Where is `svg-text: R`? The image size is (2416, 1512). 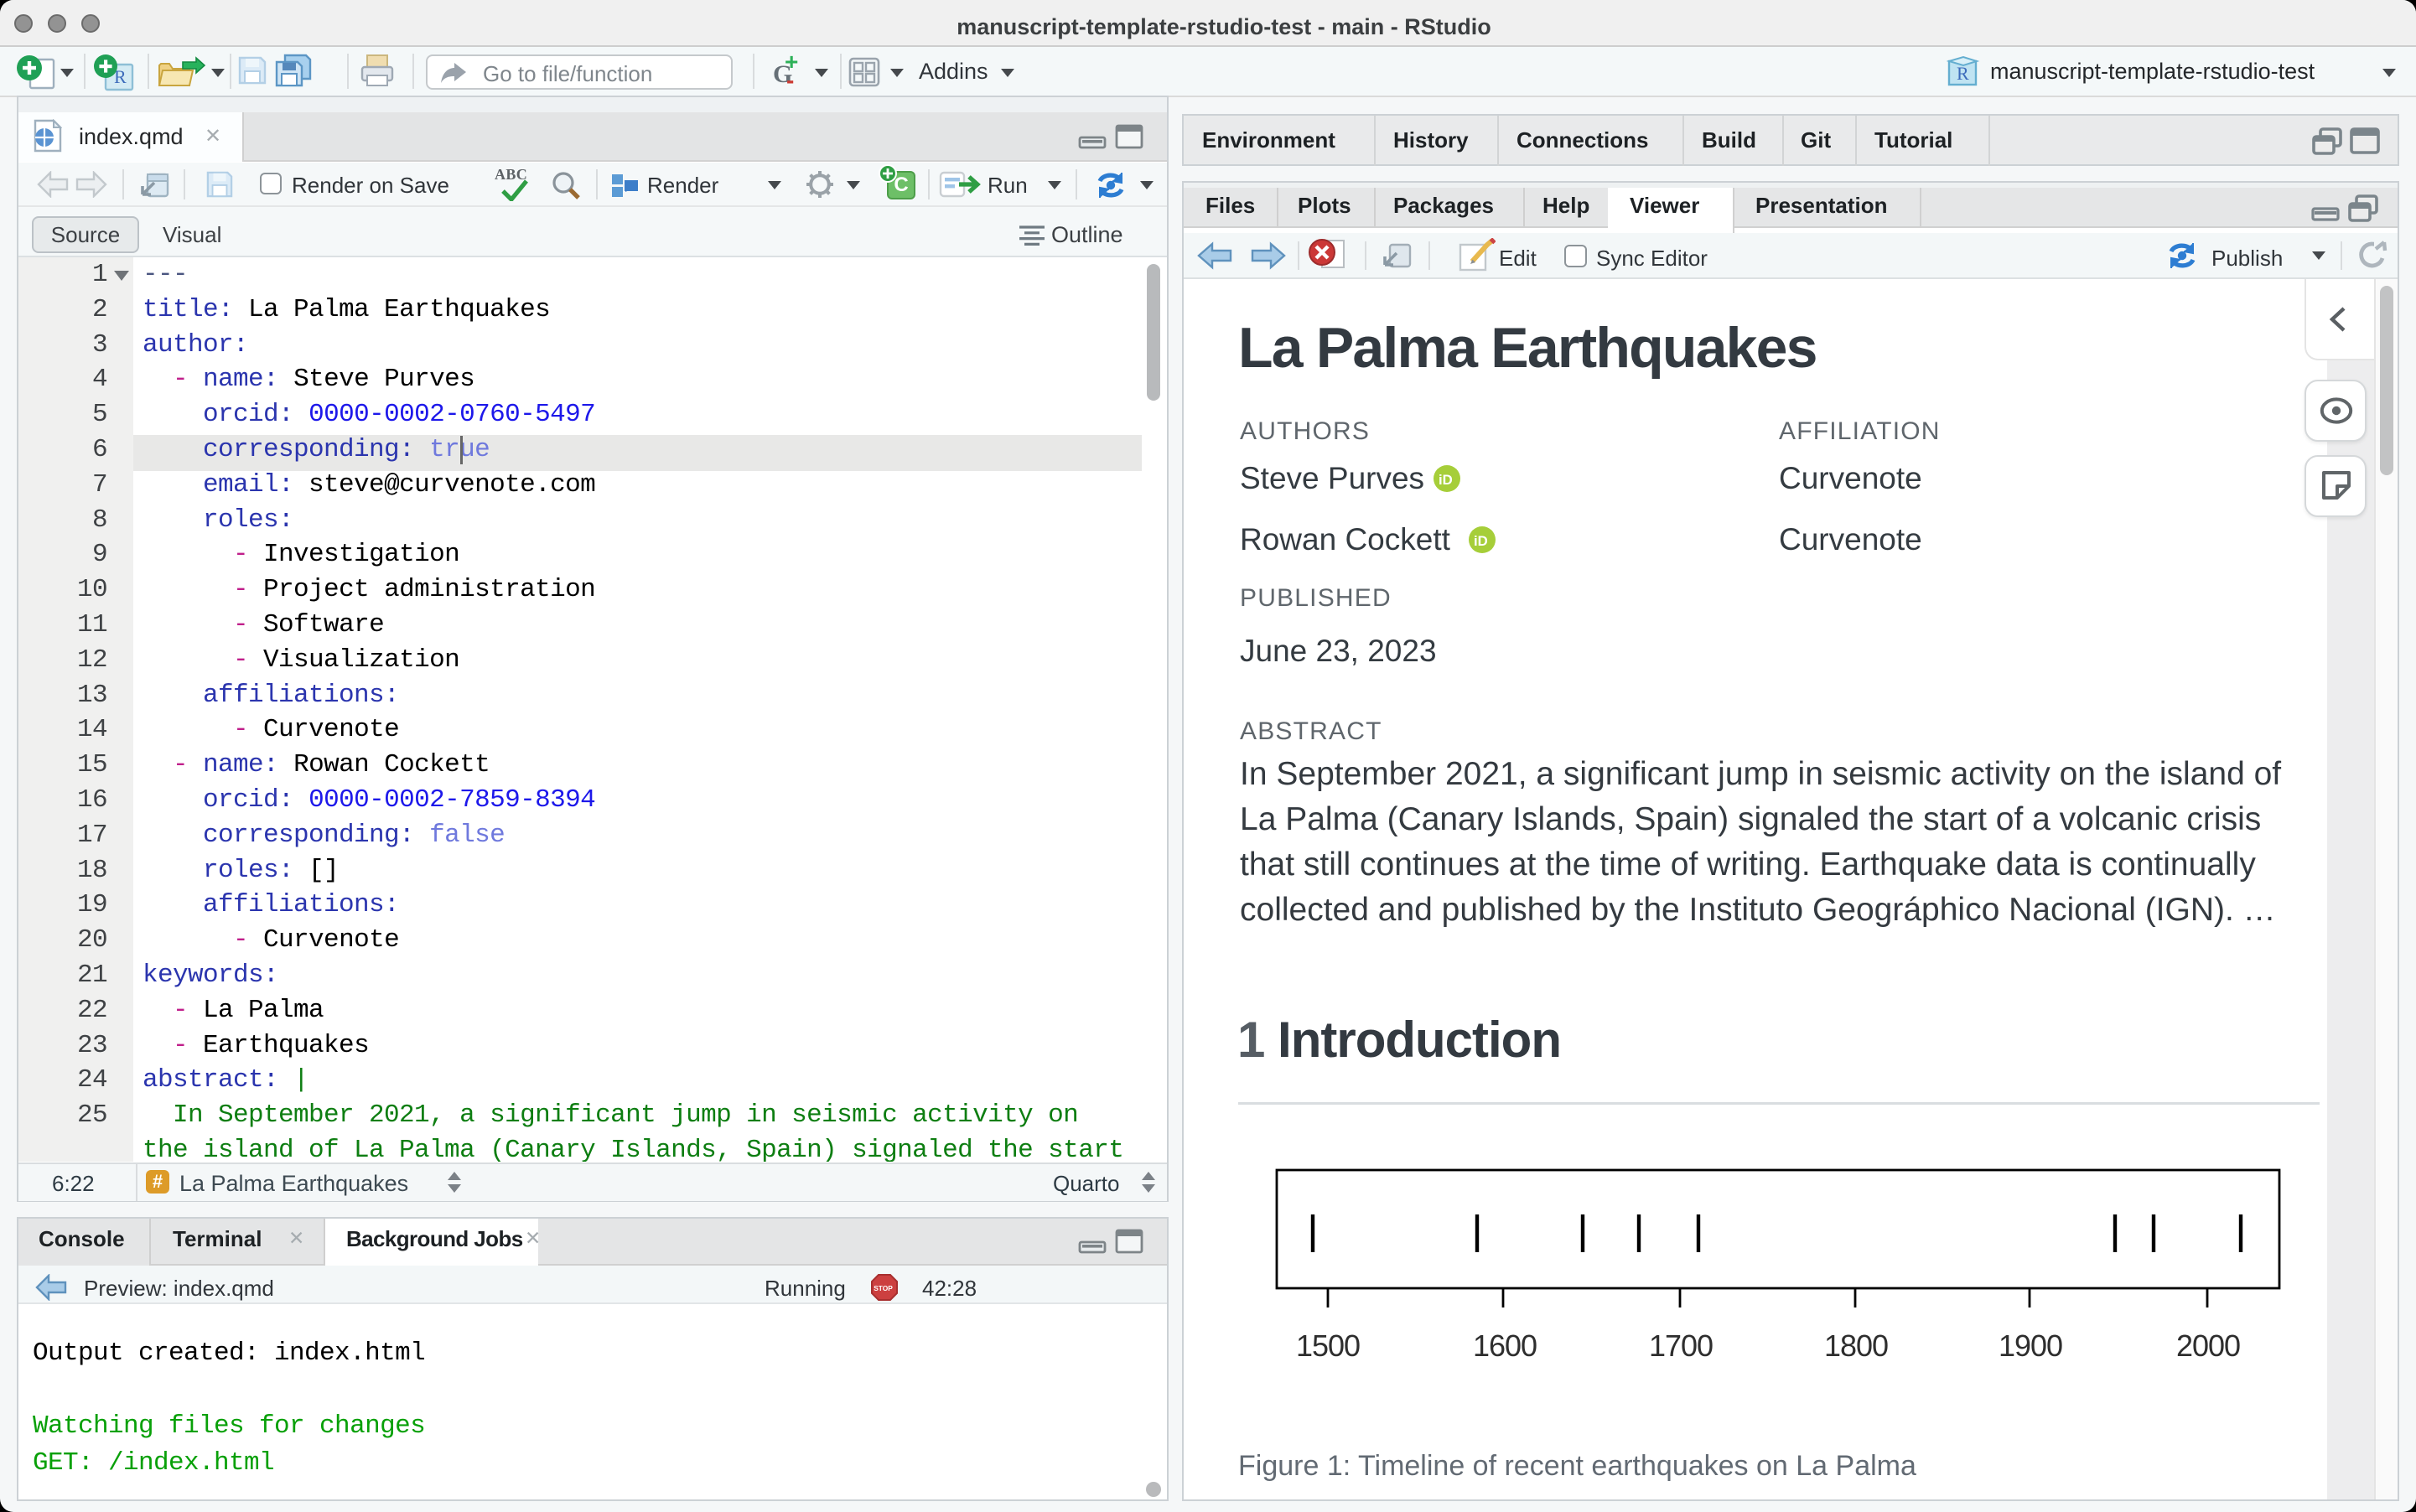 svg-text: R is located at coordinates (1963, 73).